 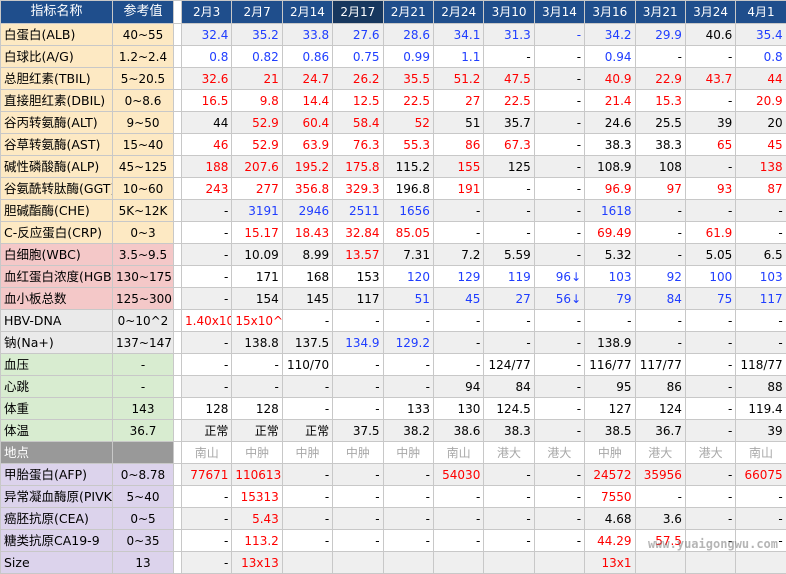 What do you see at coordinates (257, 211) in the screenshot?
I see `value-cell: 3191` at bounding box center [257, 211].